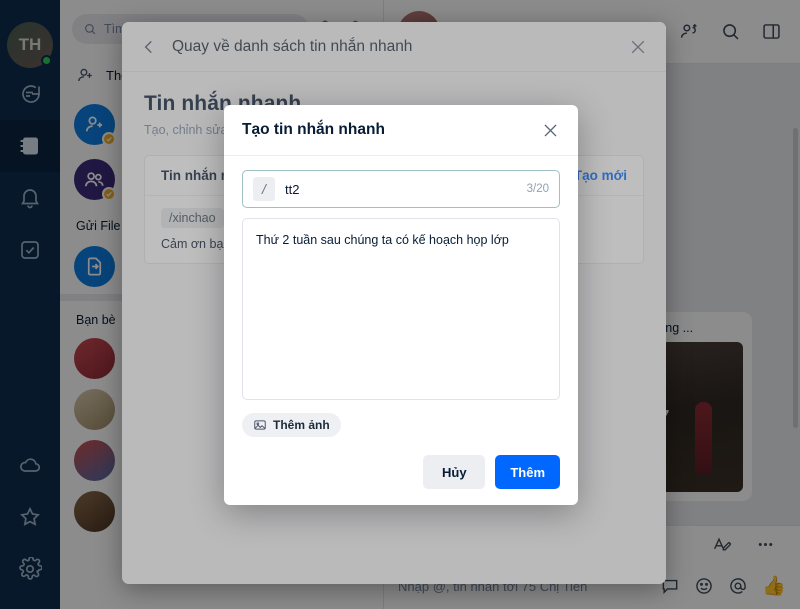 This screenshot has height=609, width=800. Describe the element at coordinates (401, 472) in the screenshot. I see `dialog-footer: Hủy Thêm` at that location.